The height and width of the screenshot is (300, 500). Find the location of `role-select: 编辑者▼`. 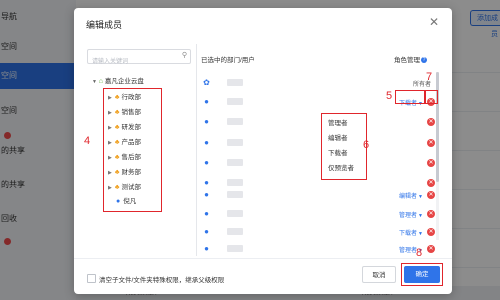

role-select: 编辑者▼ is located at coordinates (411, 195).